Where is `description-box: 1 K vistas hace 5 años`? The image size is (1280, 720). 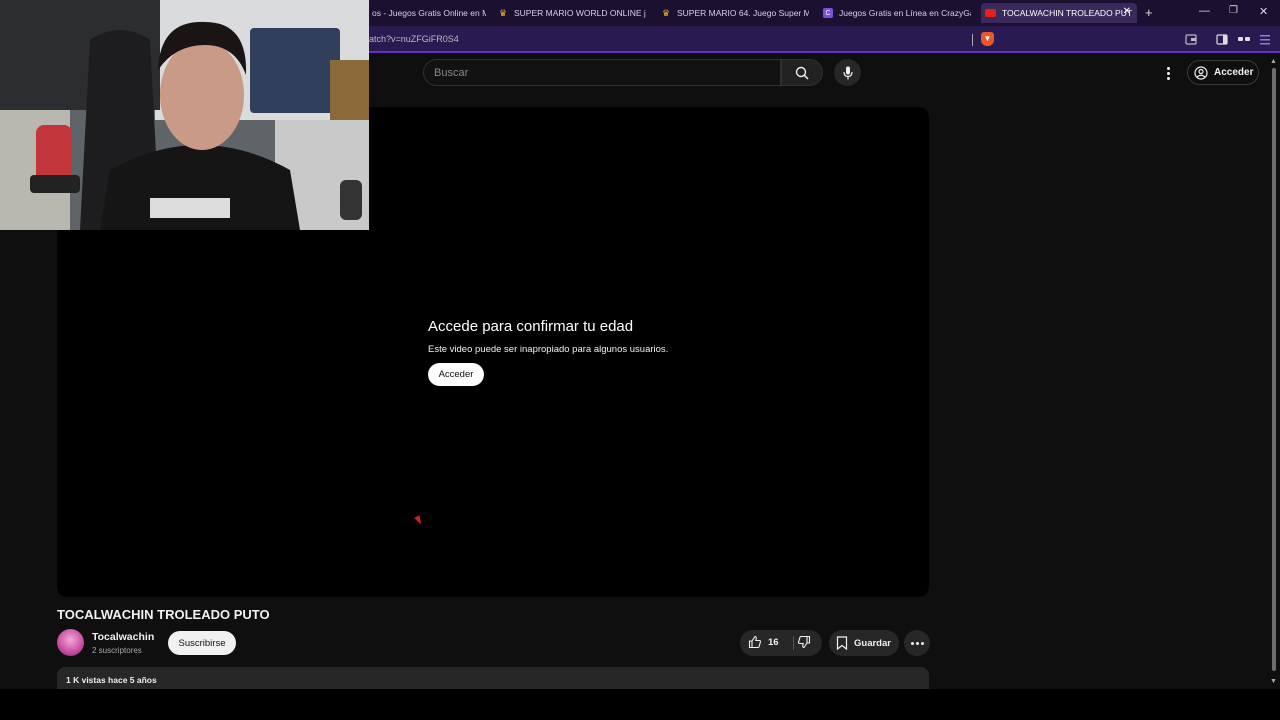 description-box: 1 K vistas hace 5 años is located at coordinates (493, 678).